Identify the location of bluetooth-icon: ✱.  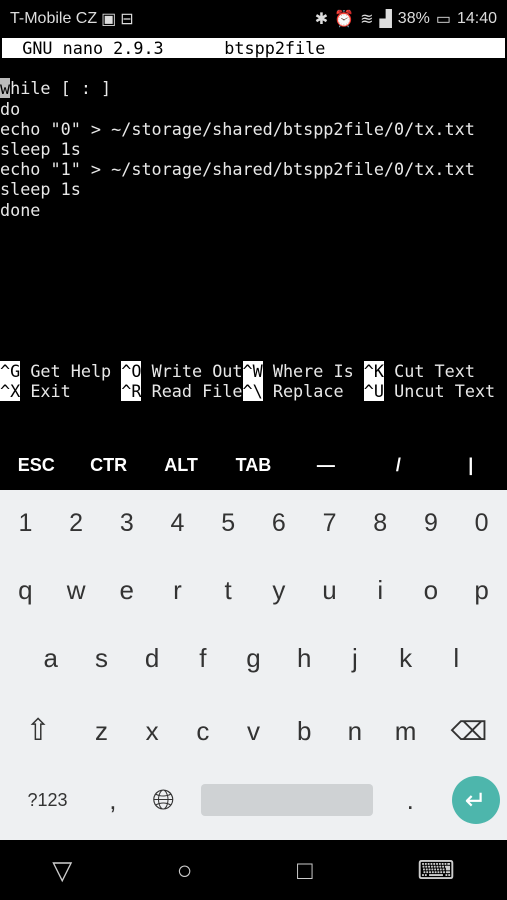
(321, 19).